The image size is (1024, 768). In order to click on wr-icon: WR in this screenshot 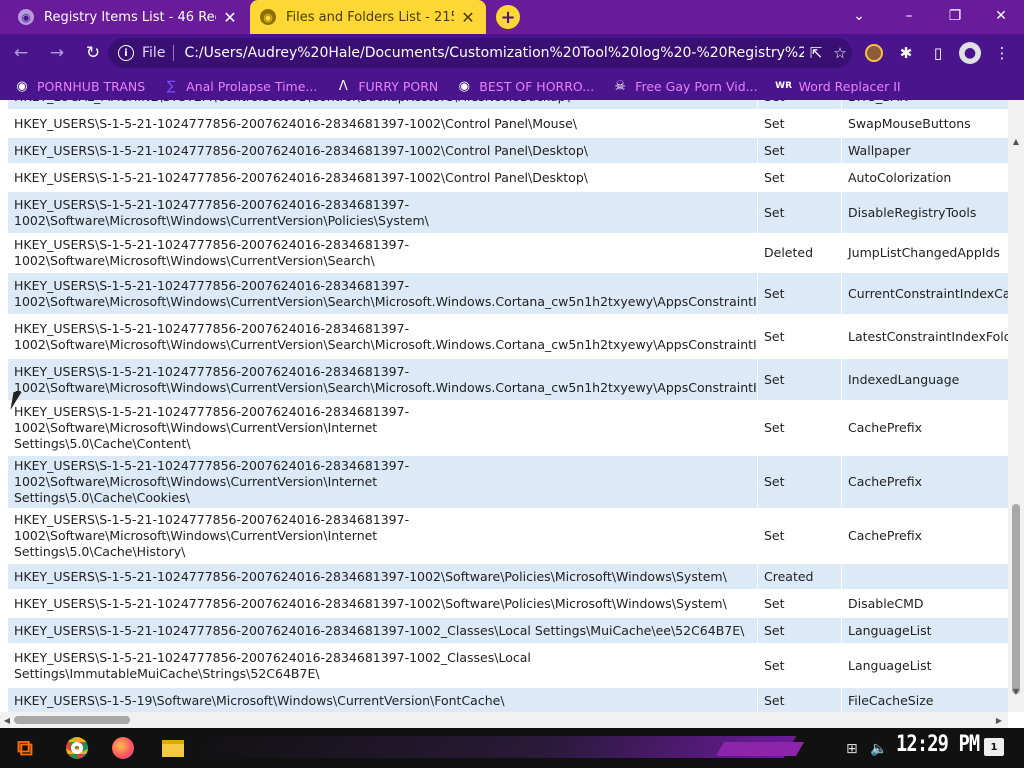, I will do `click(783, 86)`.